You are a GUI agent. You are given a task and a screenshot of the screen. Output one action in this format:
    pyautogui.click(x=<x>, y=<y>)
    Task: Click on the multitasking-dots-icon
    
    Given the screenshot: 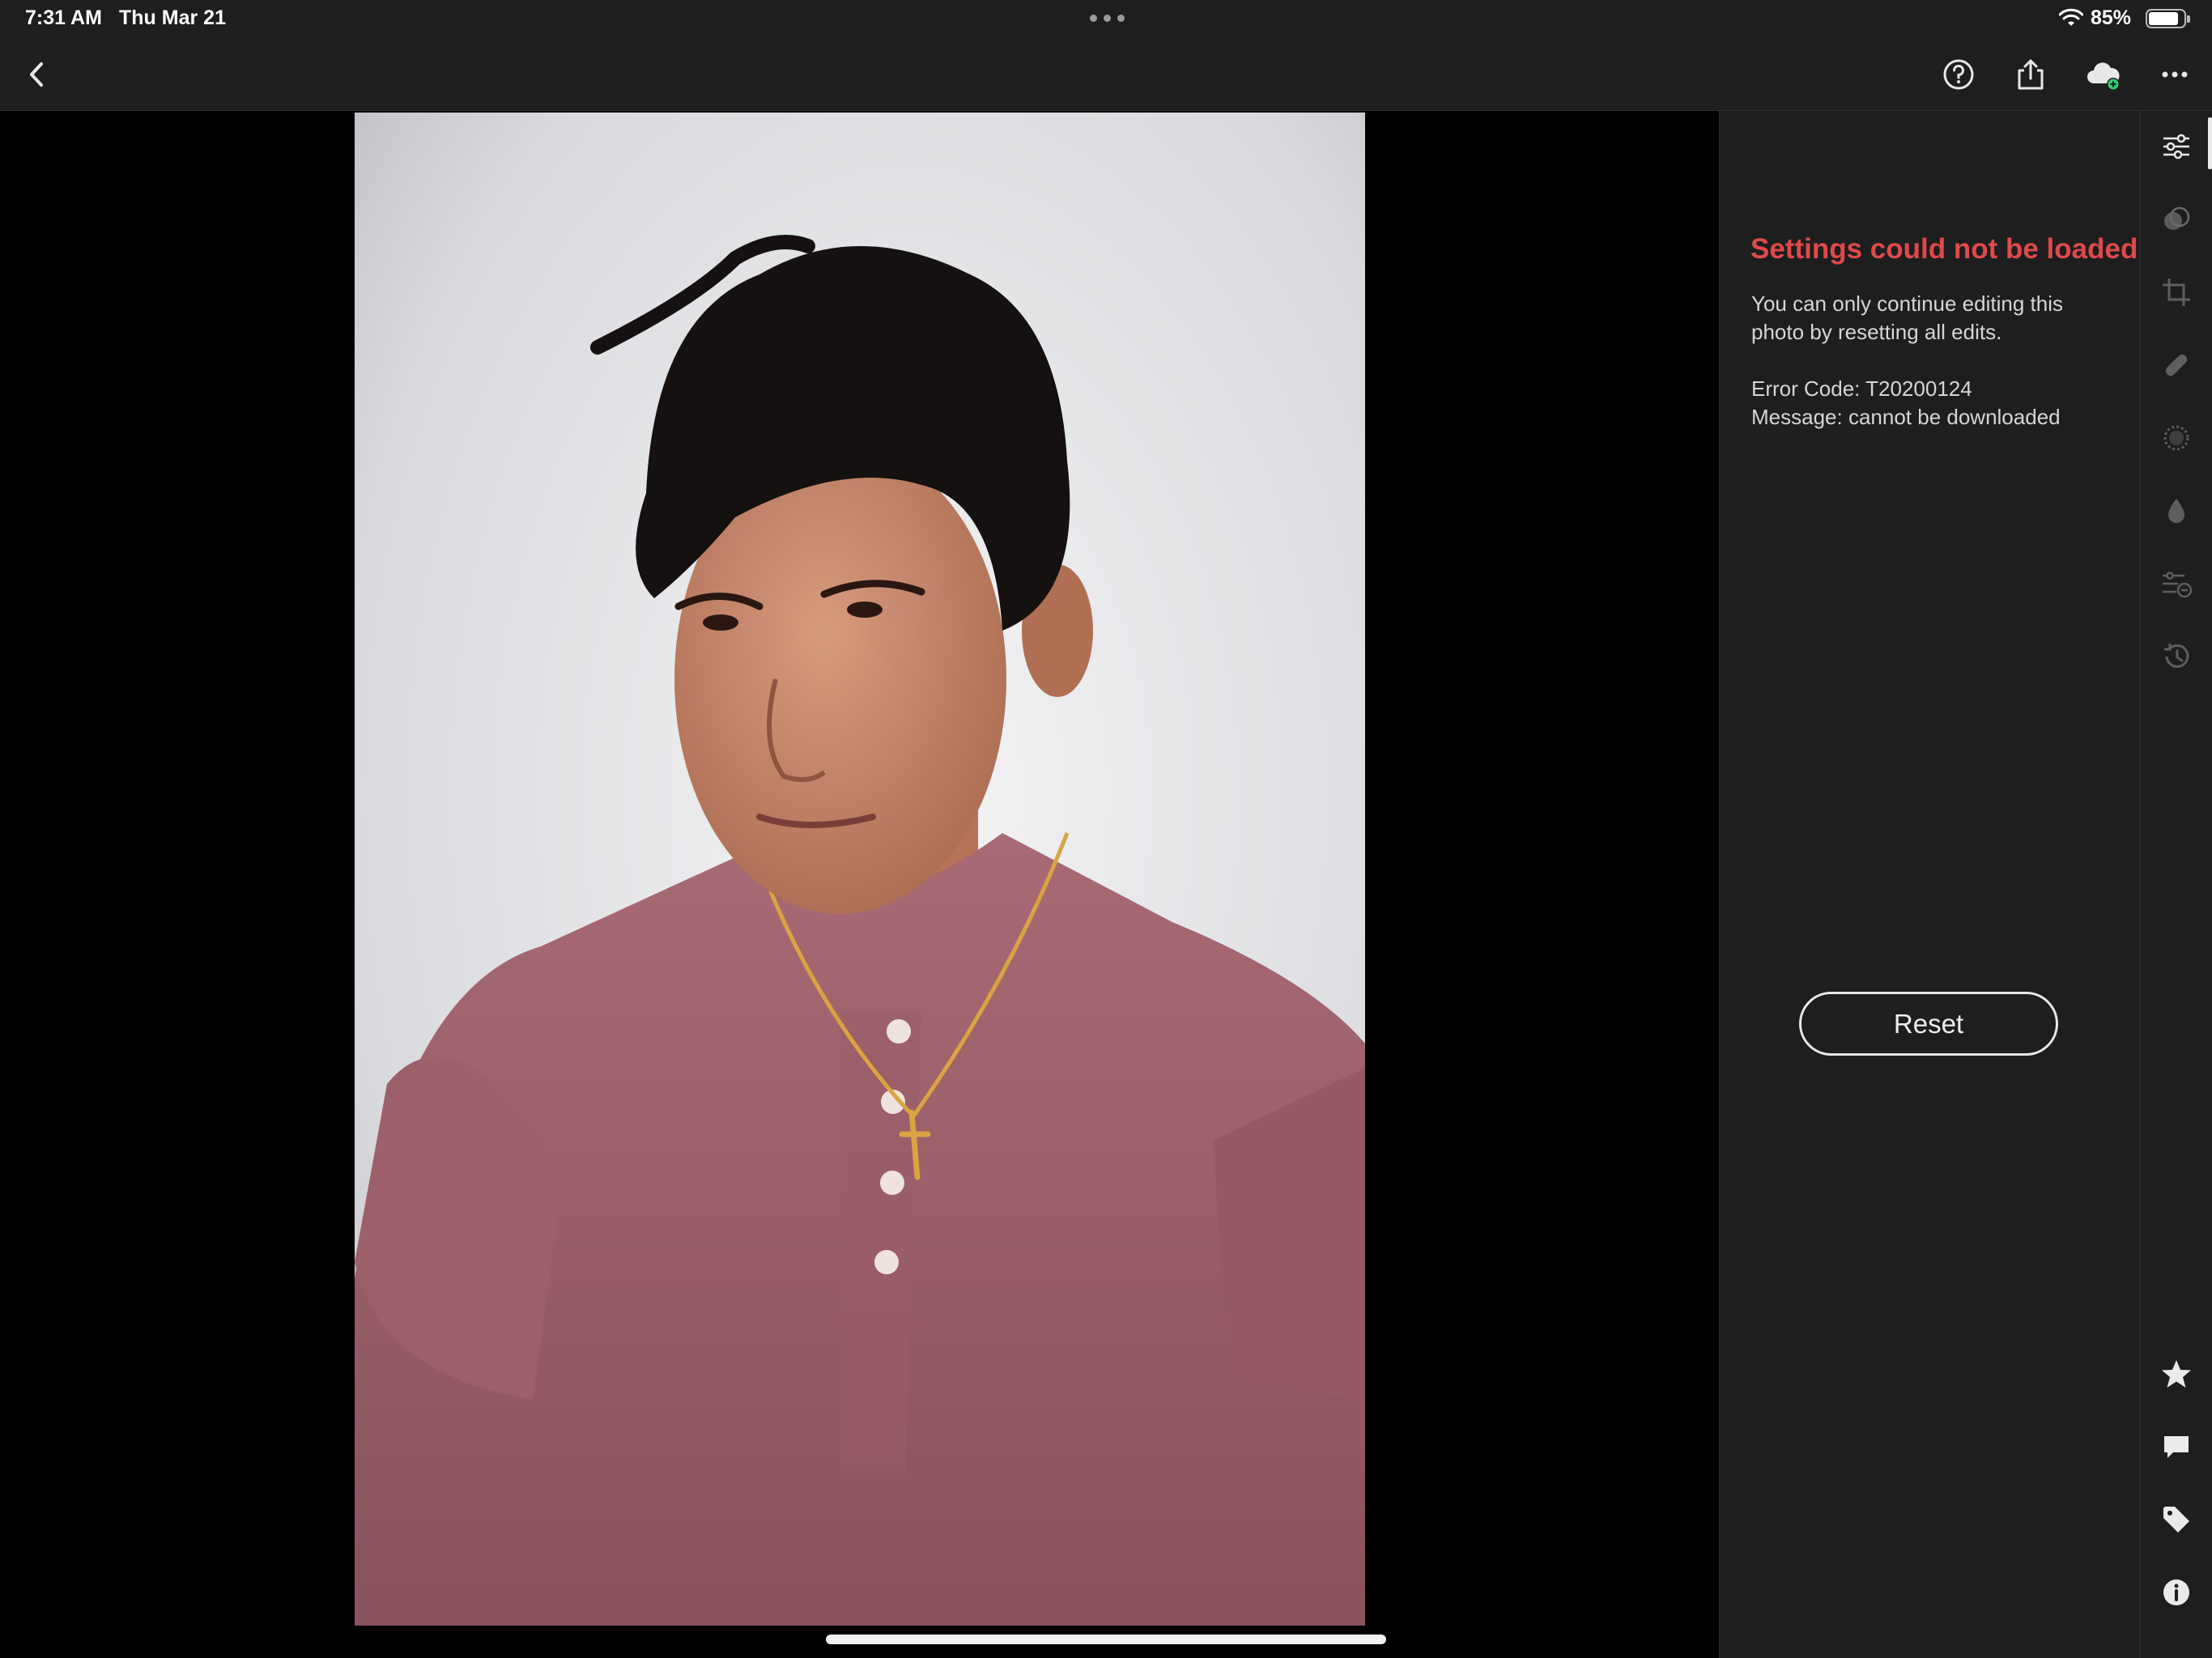 What is the action you would take?
    pyautogui.click(x=1107, y=19)
    